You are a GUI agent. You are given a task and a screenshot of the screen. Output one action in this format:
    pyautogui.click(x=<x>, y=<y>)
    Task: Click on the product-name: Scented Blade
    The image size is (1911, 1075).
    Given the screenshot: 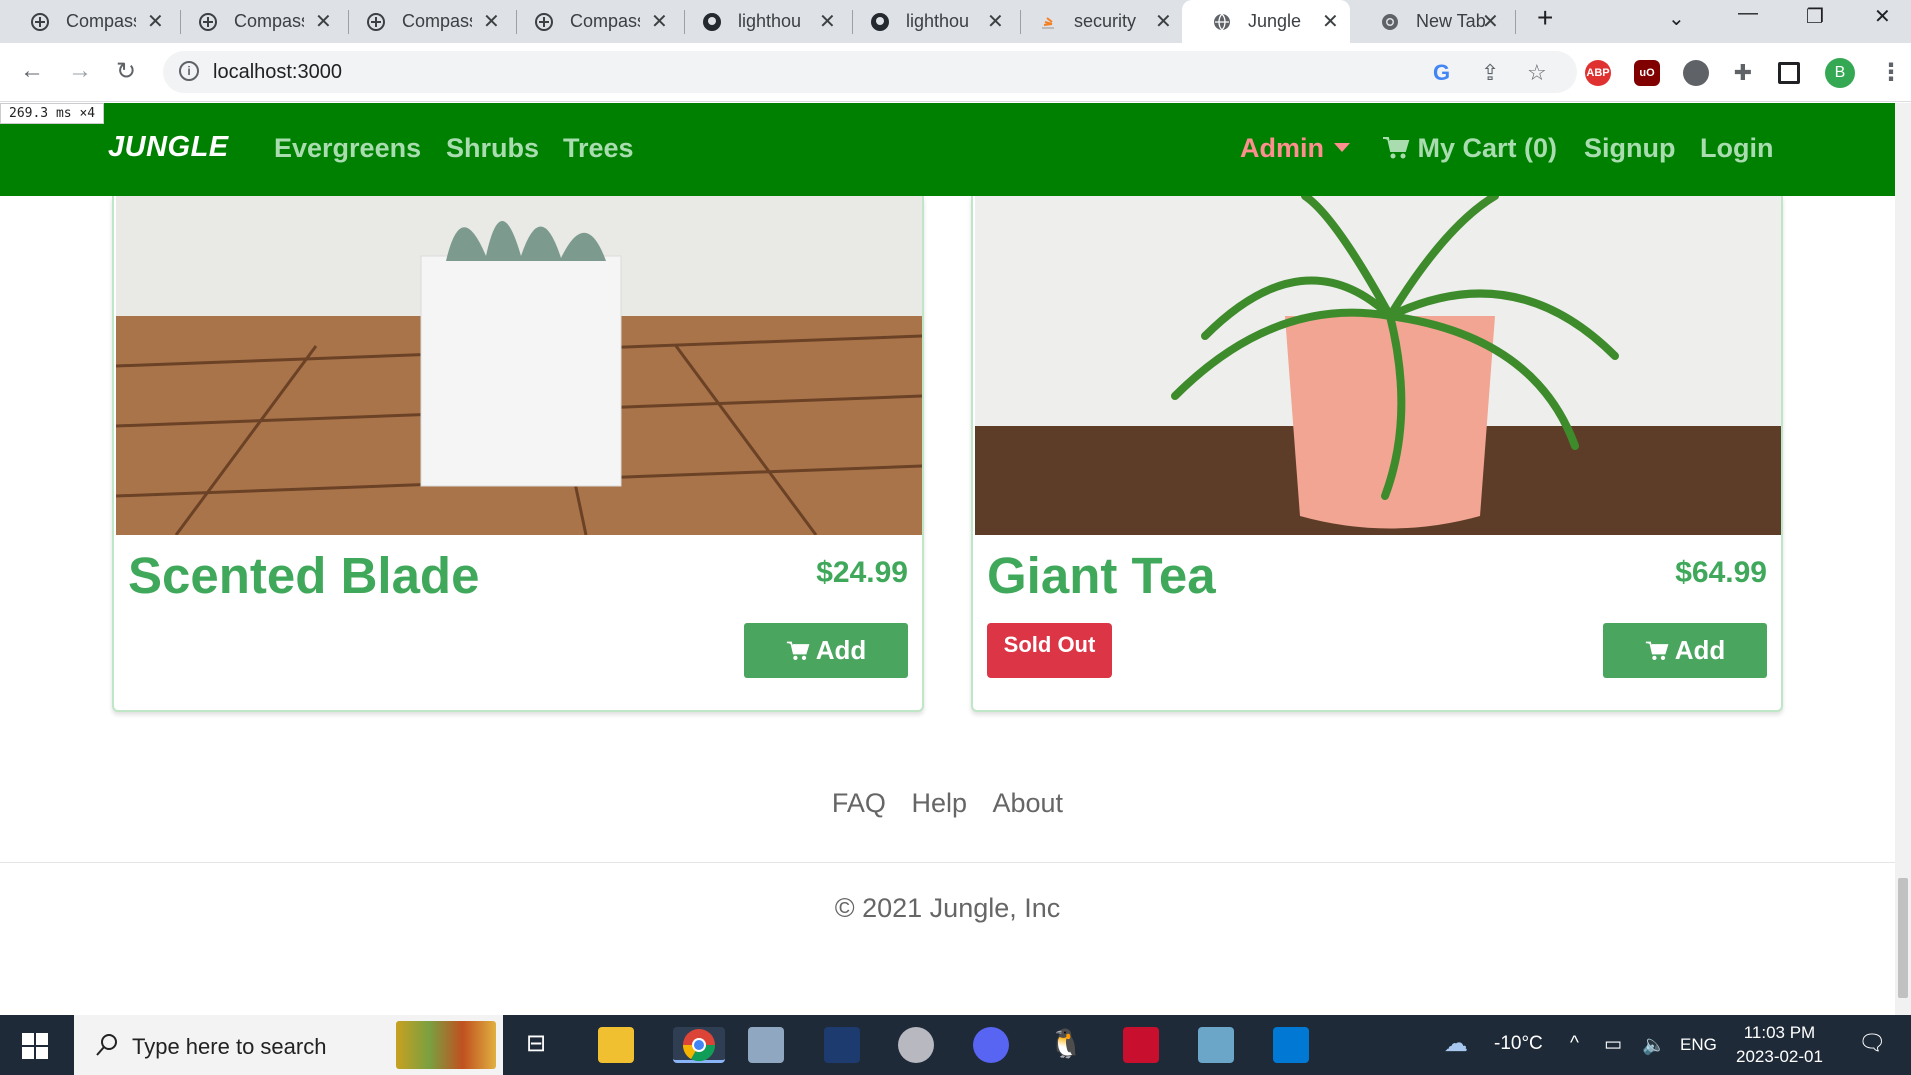 What is the action you would take?
    pyautogui.click(x=303, y=575)
    